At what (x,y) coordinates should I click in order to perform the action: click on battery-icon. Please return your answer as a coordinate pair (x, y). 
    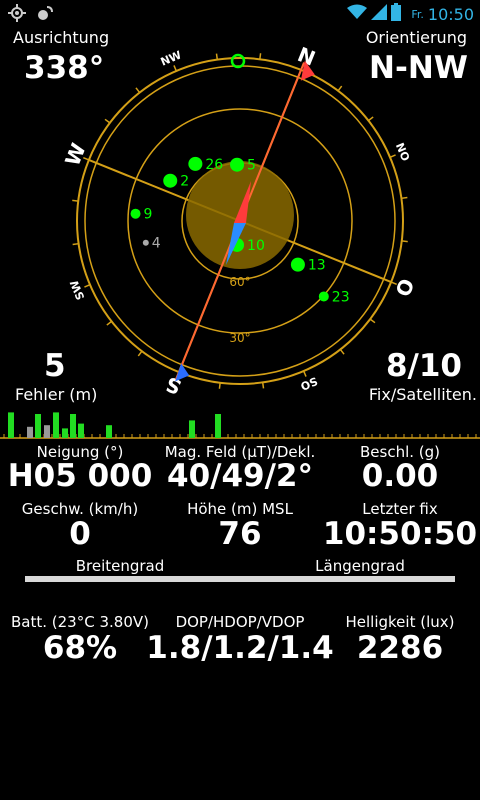
    Looking at the image, I should click on (396, 14).